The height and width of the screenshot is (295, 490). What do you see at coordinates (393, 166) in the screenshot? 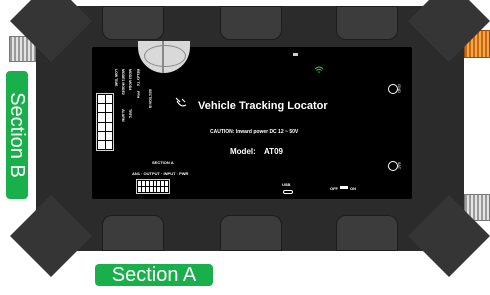
I see `sat-led-indicator` at bounding box center [393, 166].